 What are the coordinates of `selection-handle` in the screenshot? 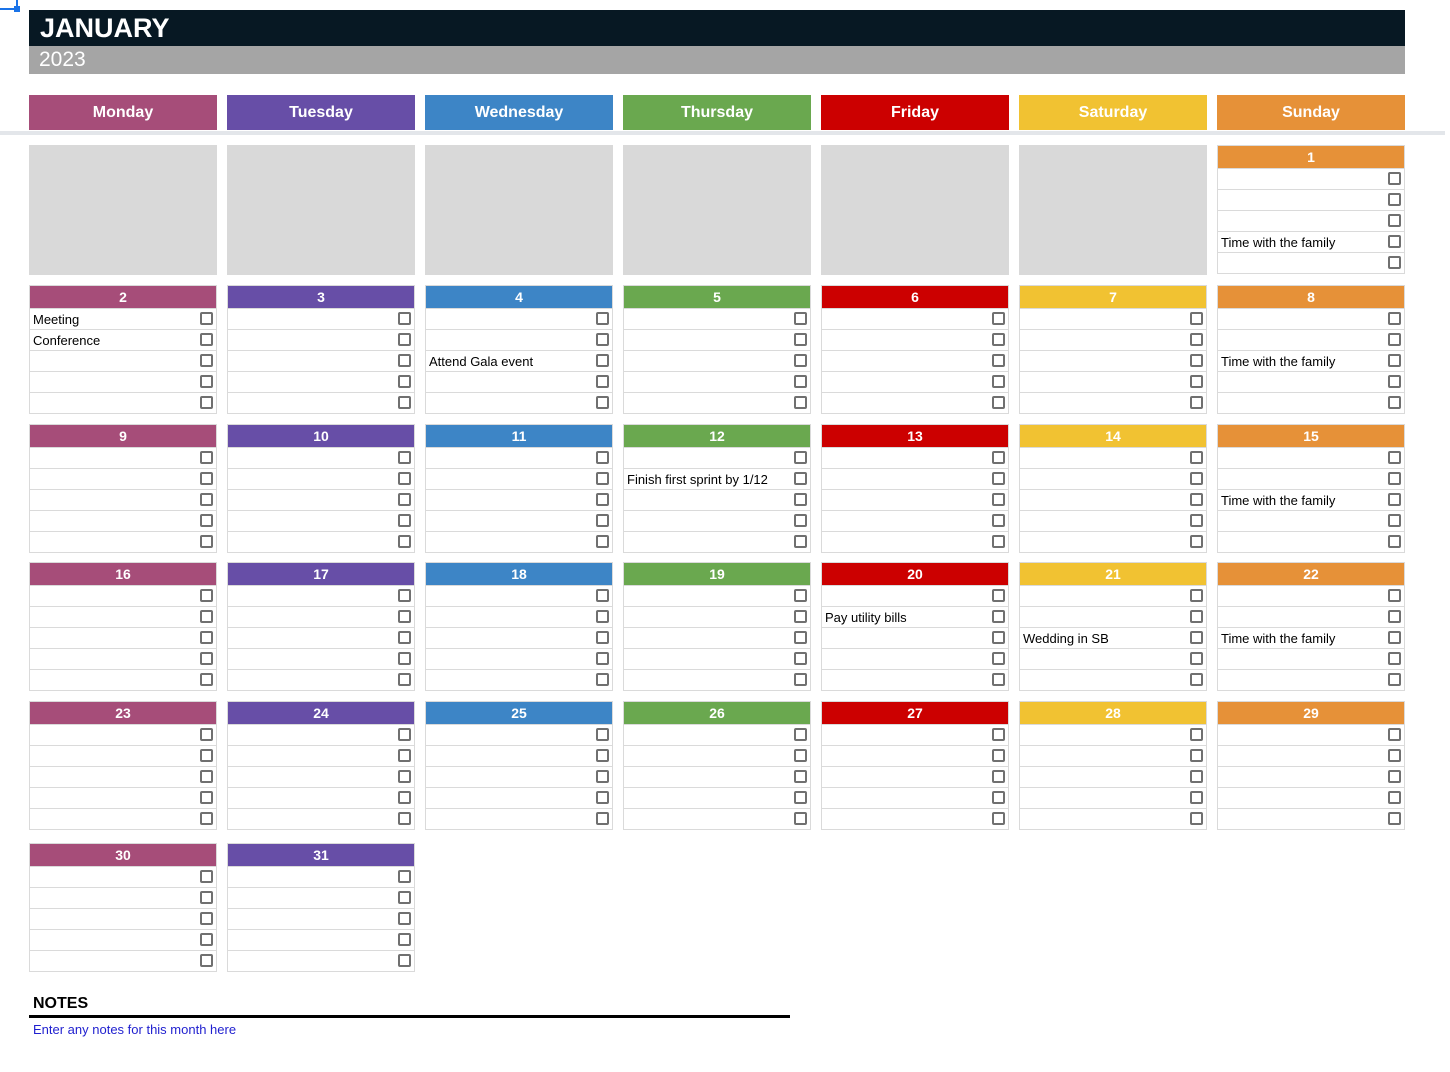 It's located at (17, 9).